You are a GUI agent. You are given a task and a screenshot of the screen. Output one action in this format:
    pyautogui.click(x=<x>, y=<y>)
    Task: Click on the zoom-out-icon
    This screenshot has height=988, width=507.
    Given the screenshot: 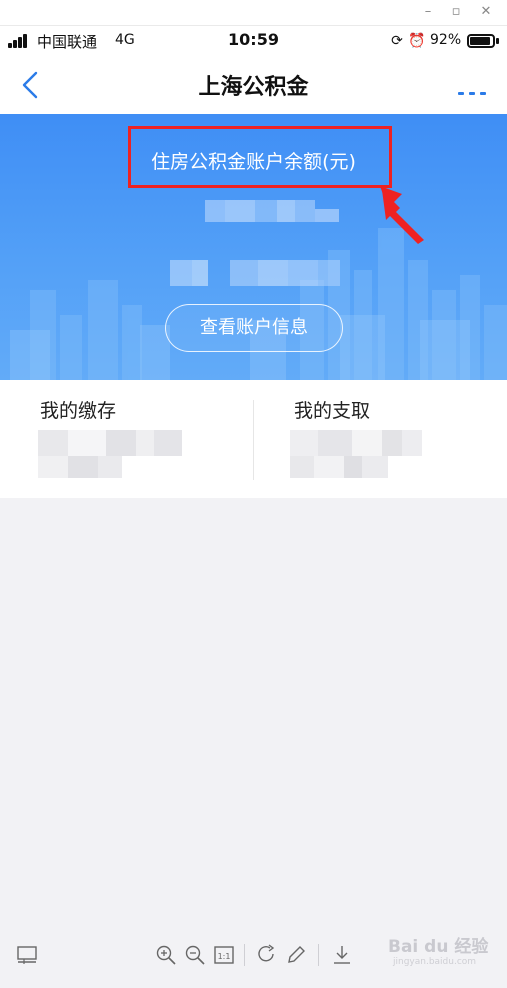 What is the action you would take?
    pyautogui.click(x=195, y=955)
    